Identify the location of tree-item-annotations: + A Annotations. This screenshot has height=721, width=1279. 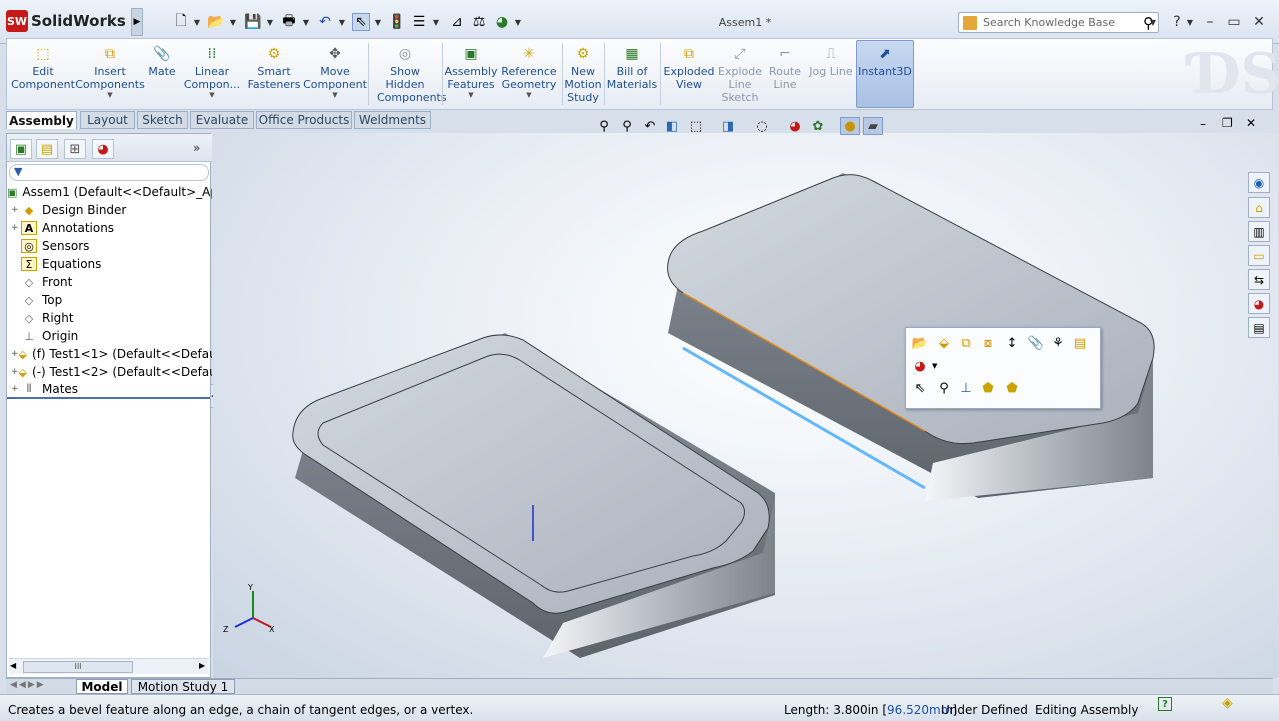
(109, 228).